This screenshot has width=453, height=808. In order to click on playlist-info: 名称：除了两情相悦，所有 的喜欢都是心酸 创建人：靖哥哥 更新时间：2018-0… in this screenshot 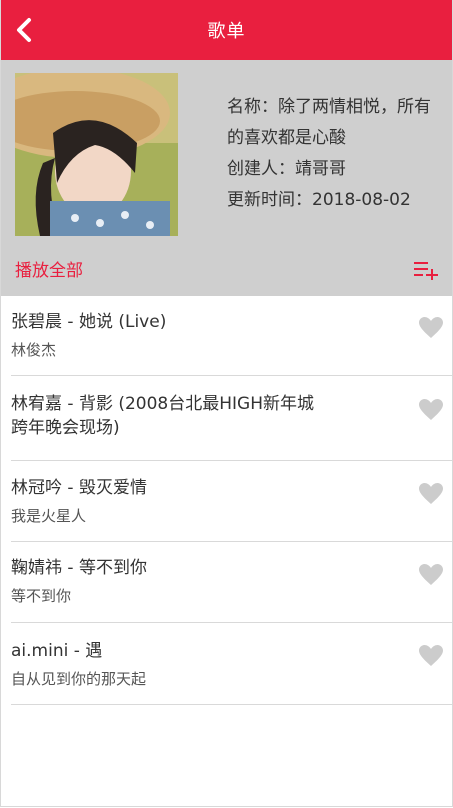, I will do `click(336, 154)`.